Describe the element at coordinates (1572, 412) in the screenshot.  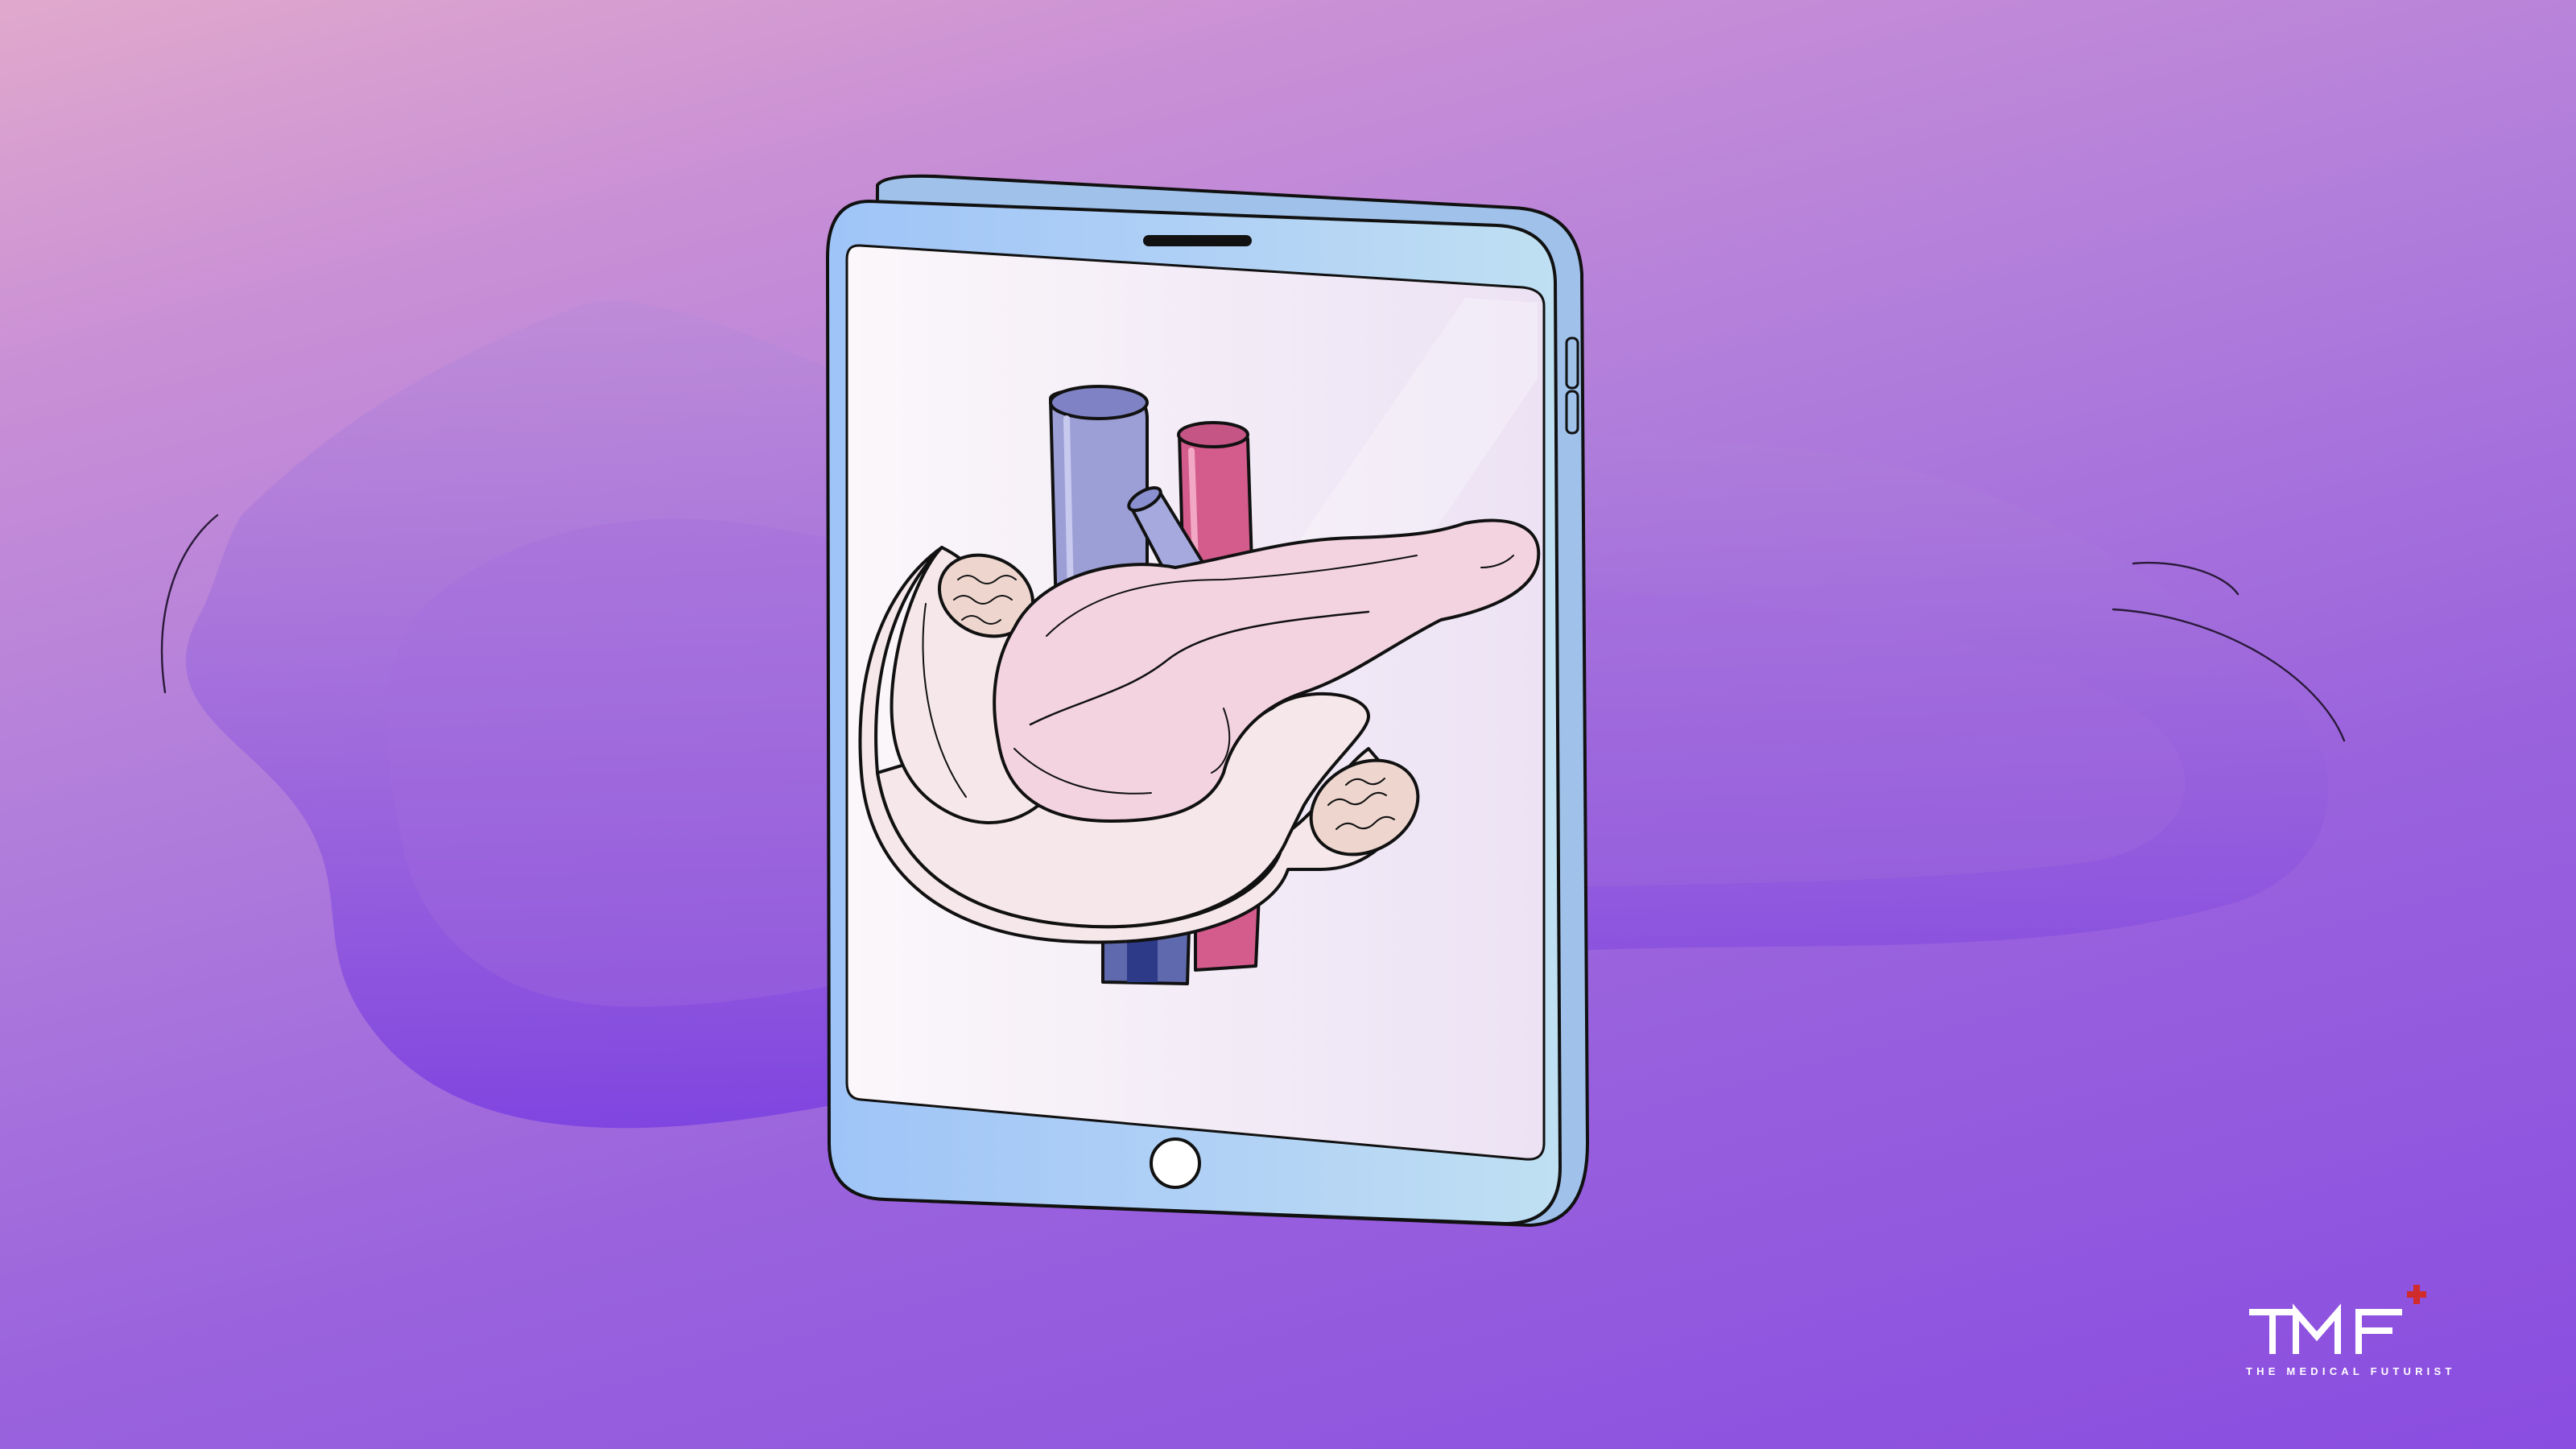
I see `volume-button-down` at that location.